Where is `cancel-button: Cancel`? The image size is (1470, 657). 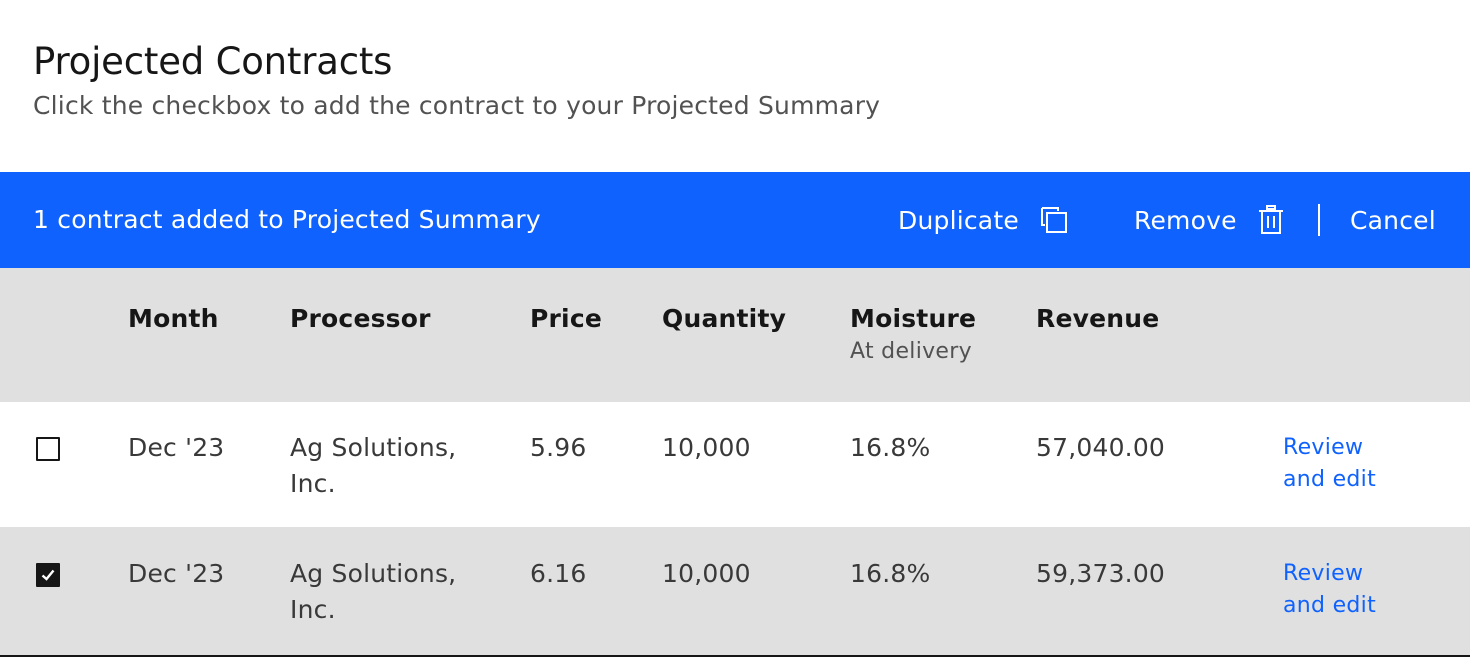
cancel-button: Cancel is located at coordinates (1393, 220).